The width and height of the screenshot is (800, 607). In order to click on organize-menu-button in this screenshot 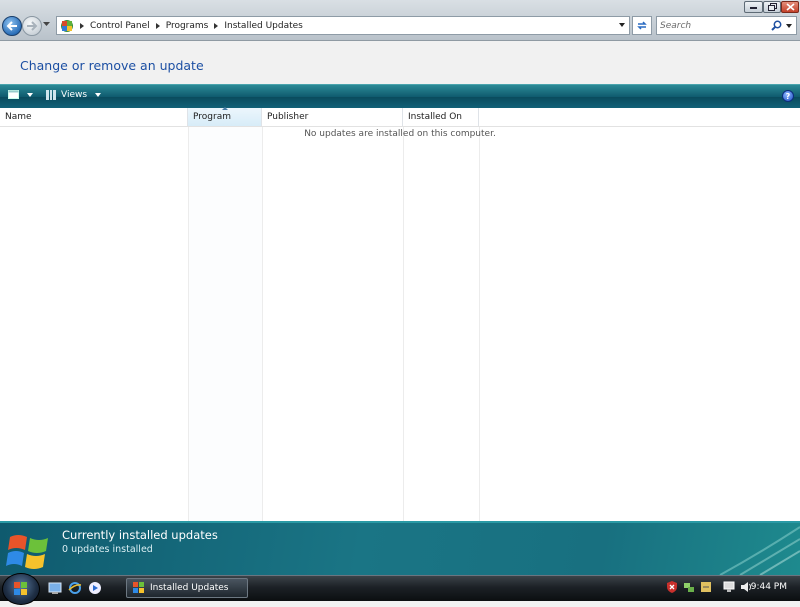, I will do `click(20, 94)`.